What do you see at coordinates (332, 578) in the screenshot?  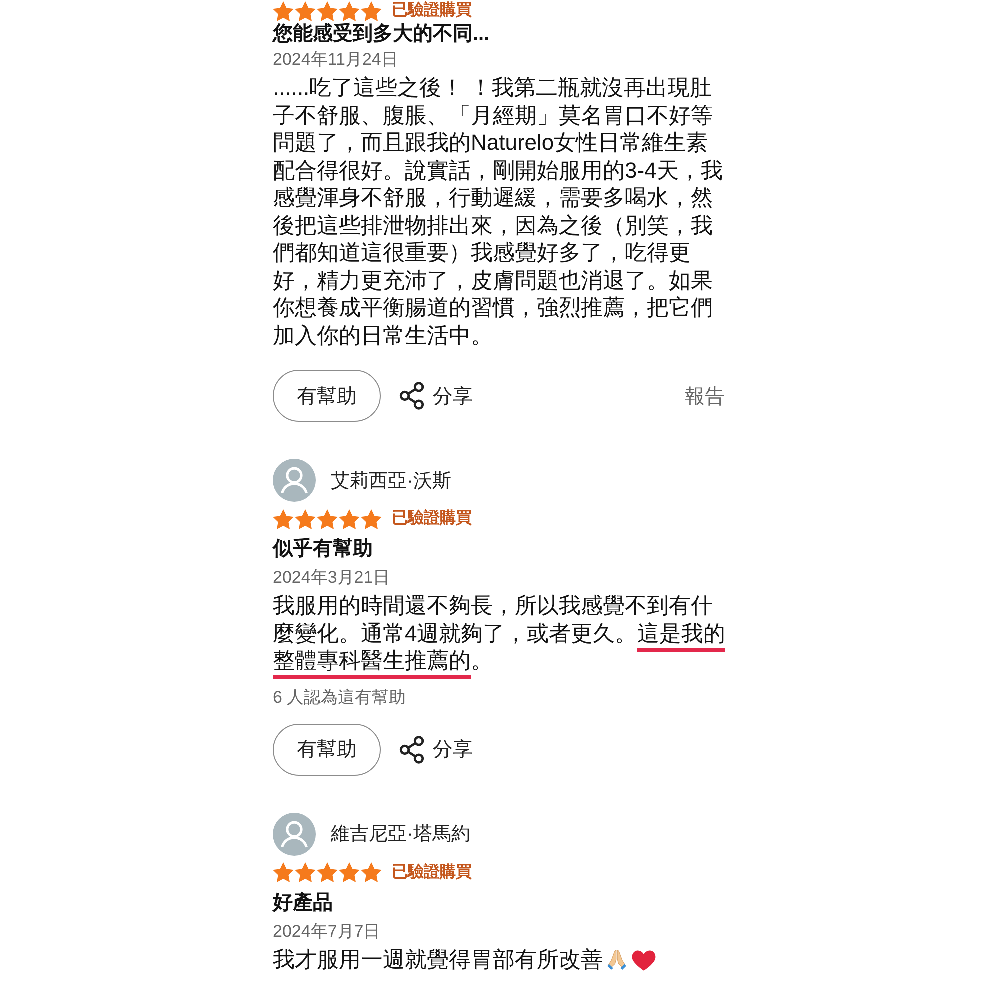 I see `review-date: 2024年3月21日` at bounding box center [332, 578].